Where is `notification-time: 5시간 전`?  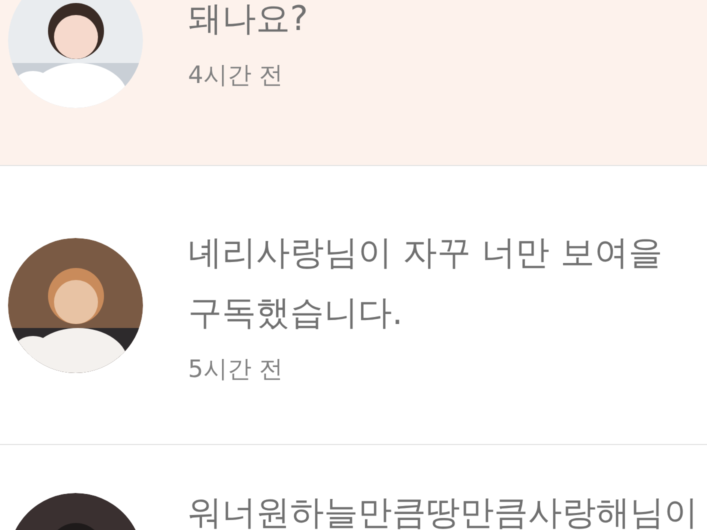 notification-time: 5시간 전 is located at coordinates (236, 369).